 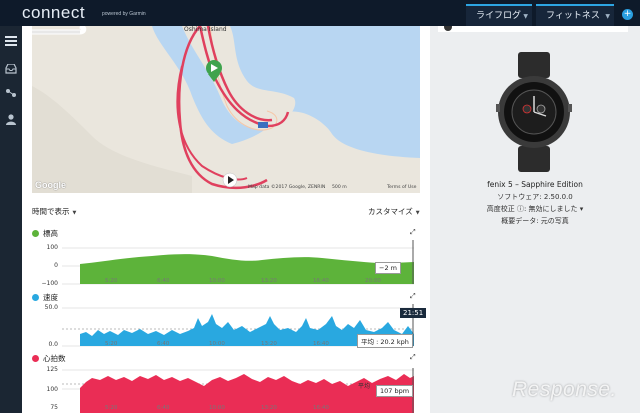 I want to click on speed-title-text: 速度, so click(x=50, y=297).